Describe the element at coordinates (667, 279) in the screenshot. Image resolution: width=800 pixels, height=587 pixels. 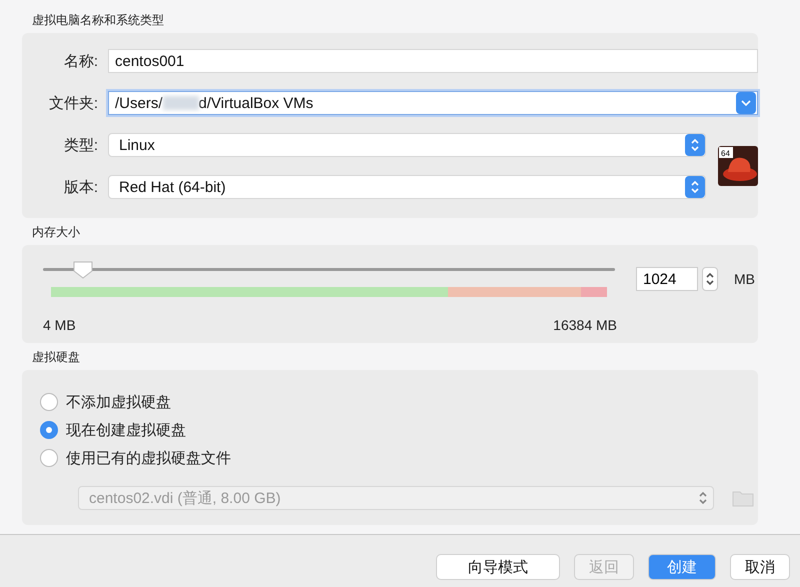
I see `memory-field: 1024` at that location.